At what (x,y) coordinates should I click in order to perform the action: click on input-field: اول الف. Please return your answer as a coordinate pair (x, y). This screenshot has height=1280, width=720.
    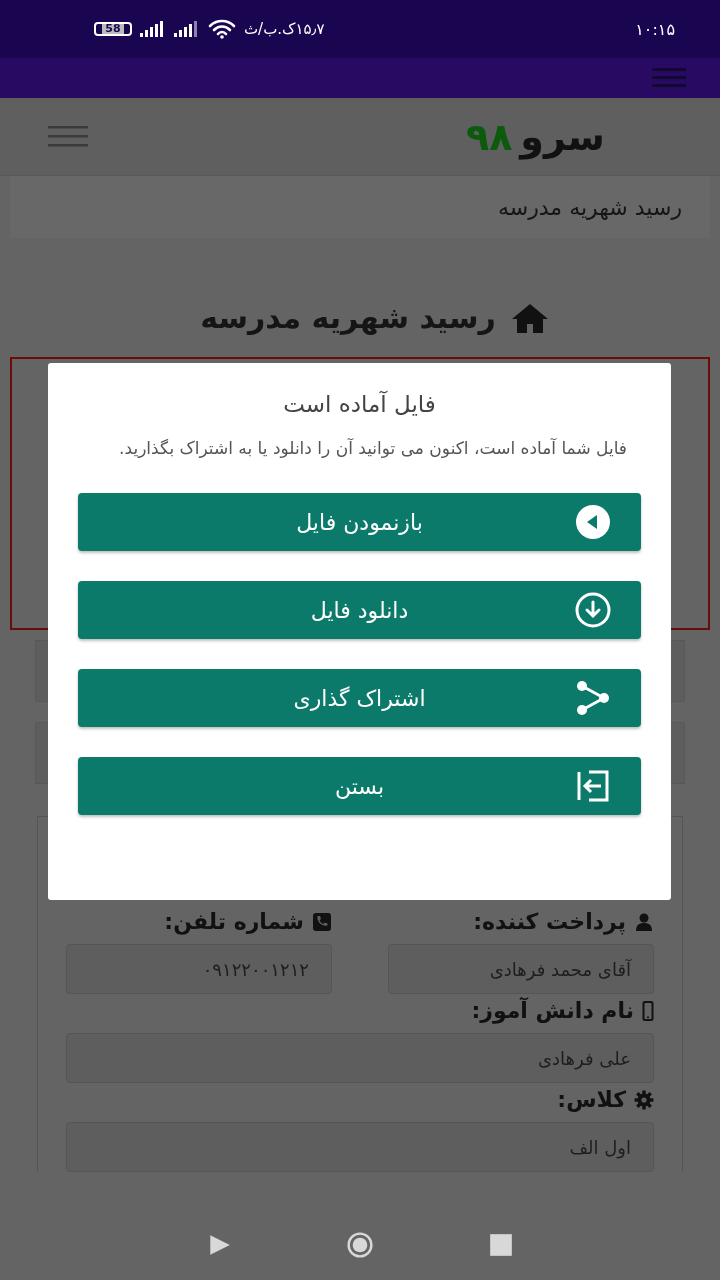
    Looking at the image, I should click on (360, 1147).